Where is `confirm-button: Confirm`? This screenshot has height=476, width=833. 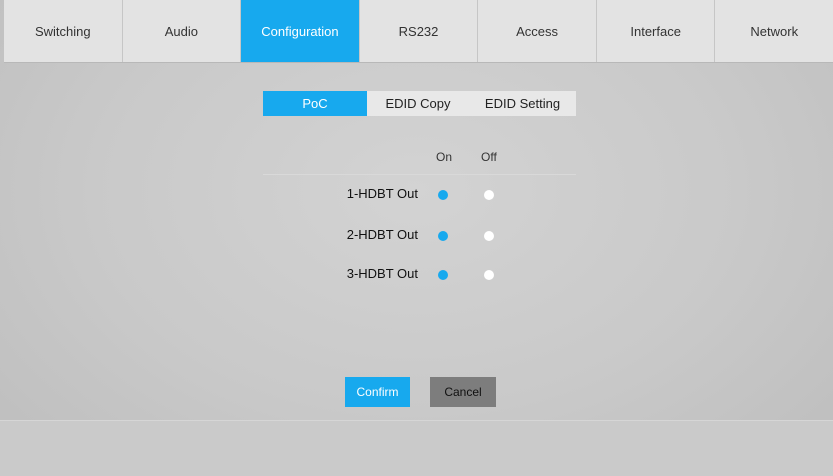 confirm-button: Confirm is located at coordinates (377, 392).